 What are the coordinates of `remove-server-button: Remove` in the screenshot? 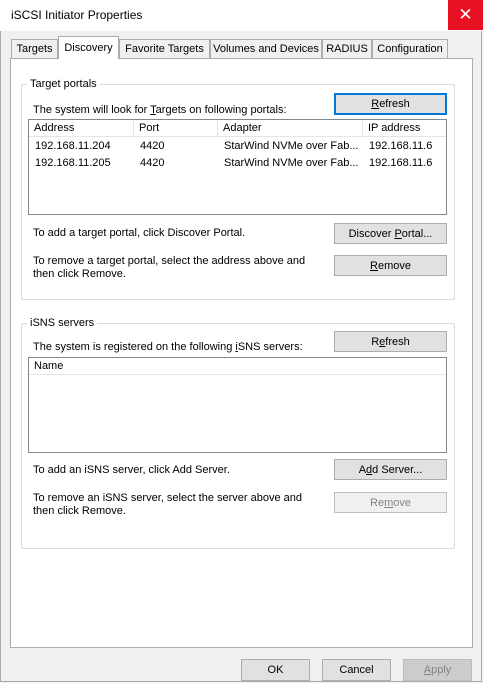 It's located at (390, 502).